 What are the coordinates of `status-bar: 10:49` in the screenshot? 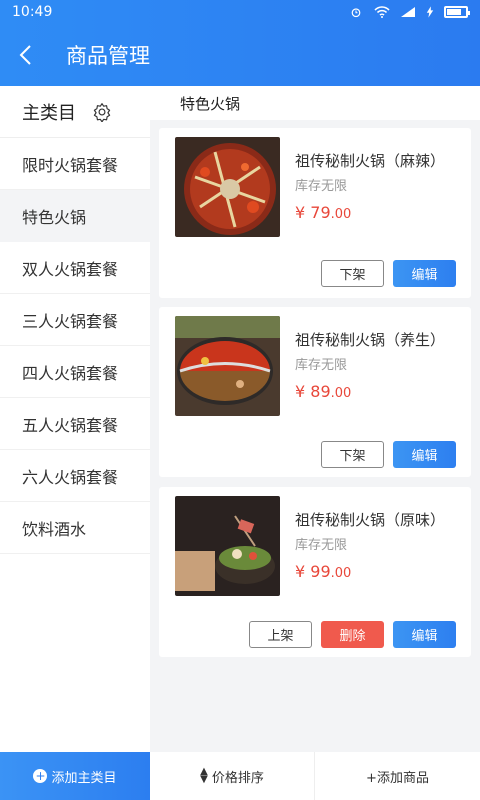 It's located at (240, 12).